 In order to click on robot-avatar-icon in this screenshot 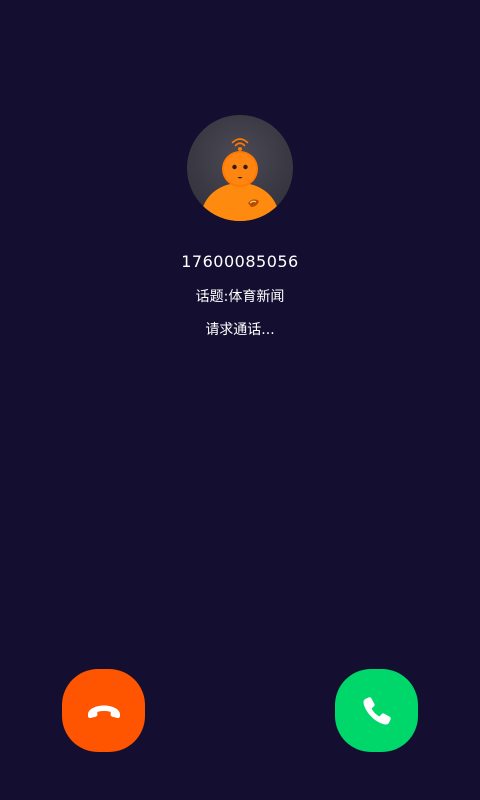, I will do `click(240, 179)`.